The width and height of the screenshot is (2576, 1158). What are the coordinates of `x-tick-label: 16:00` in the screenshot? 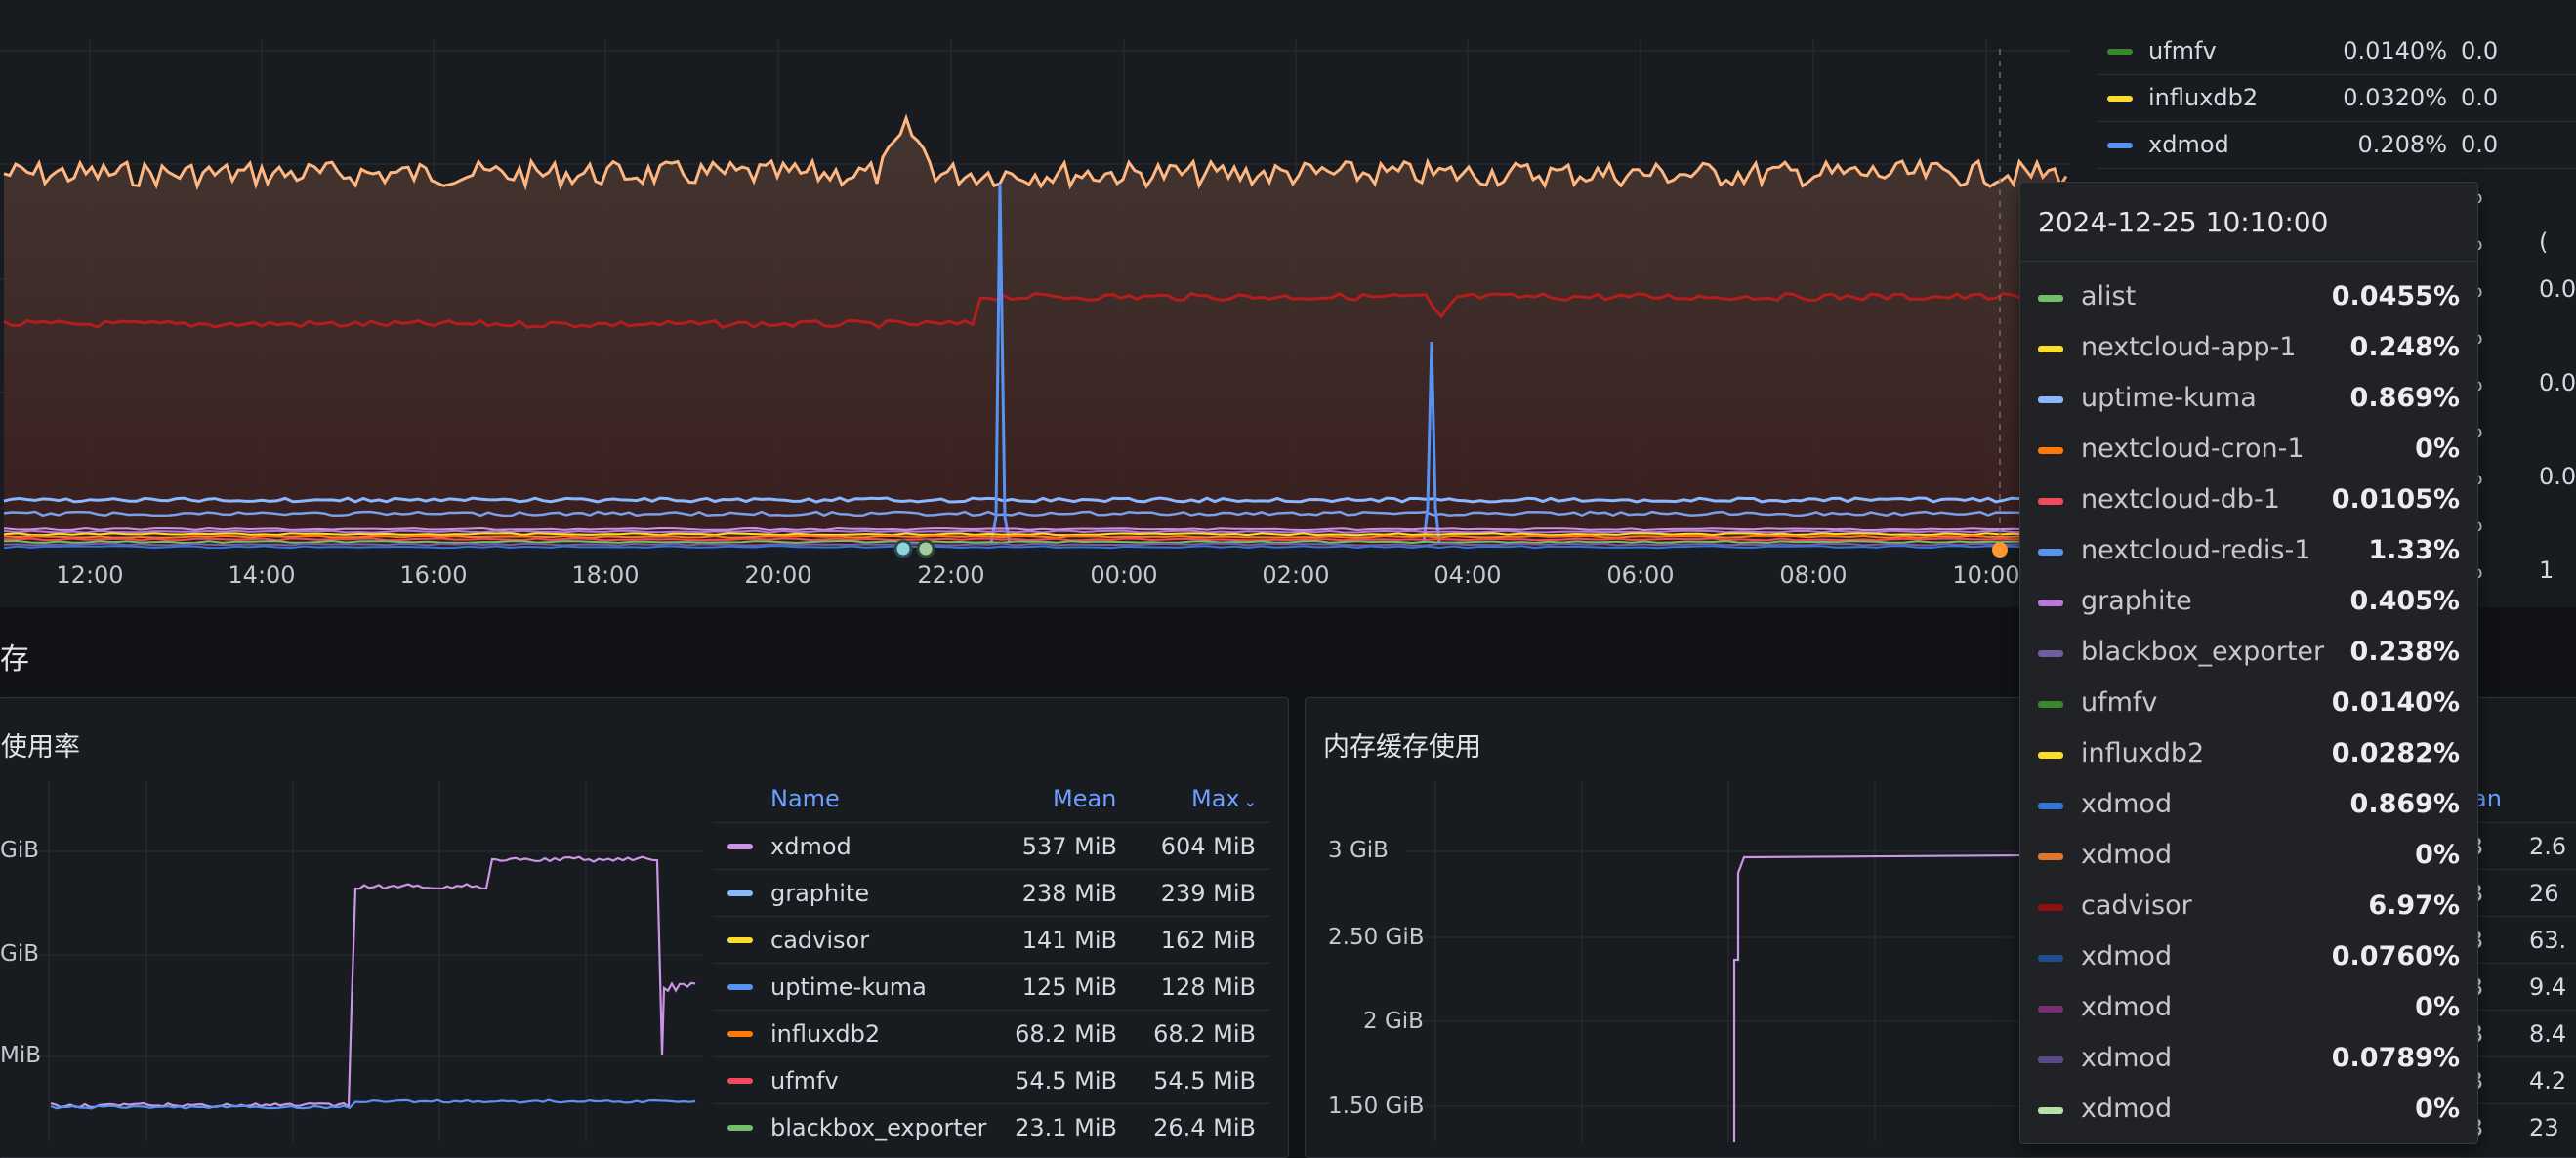 It's located at (434, 575).